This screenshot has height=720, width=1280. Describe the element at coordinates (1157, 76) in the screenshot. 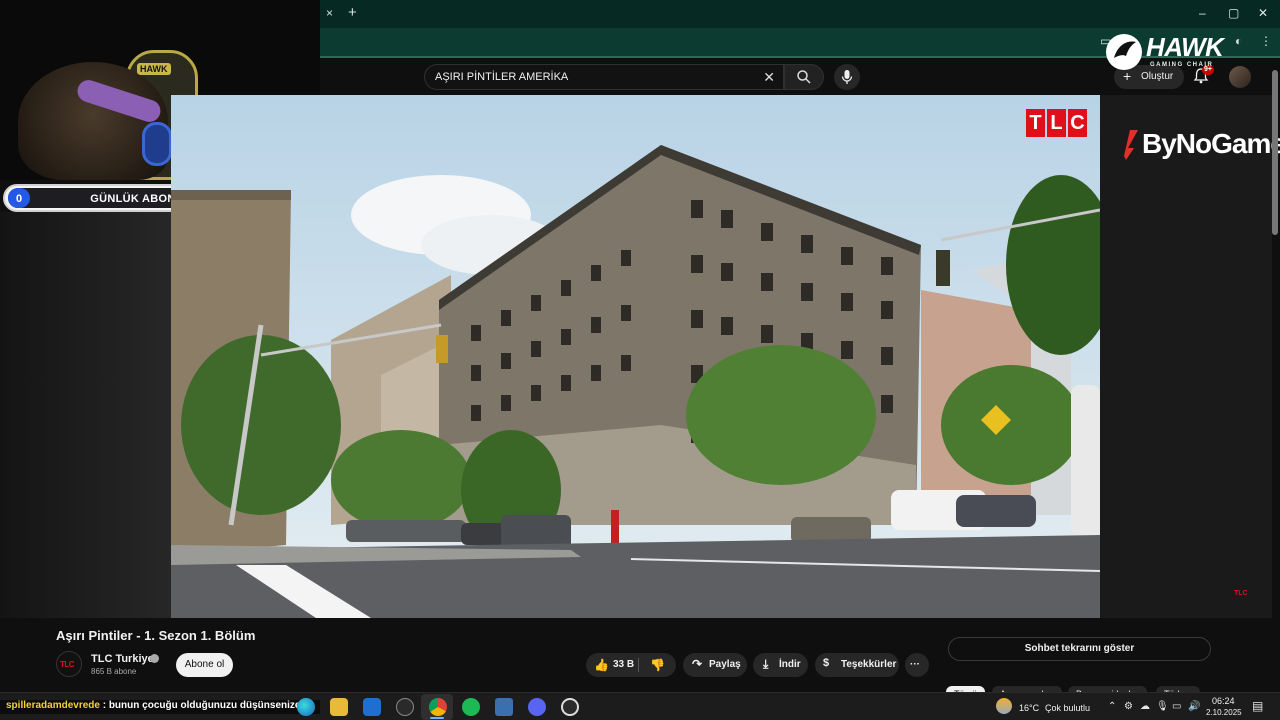

I see `create-label: Oluştur` at that location.